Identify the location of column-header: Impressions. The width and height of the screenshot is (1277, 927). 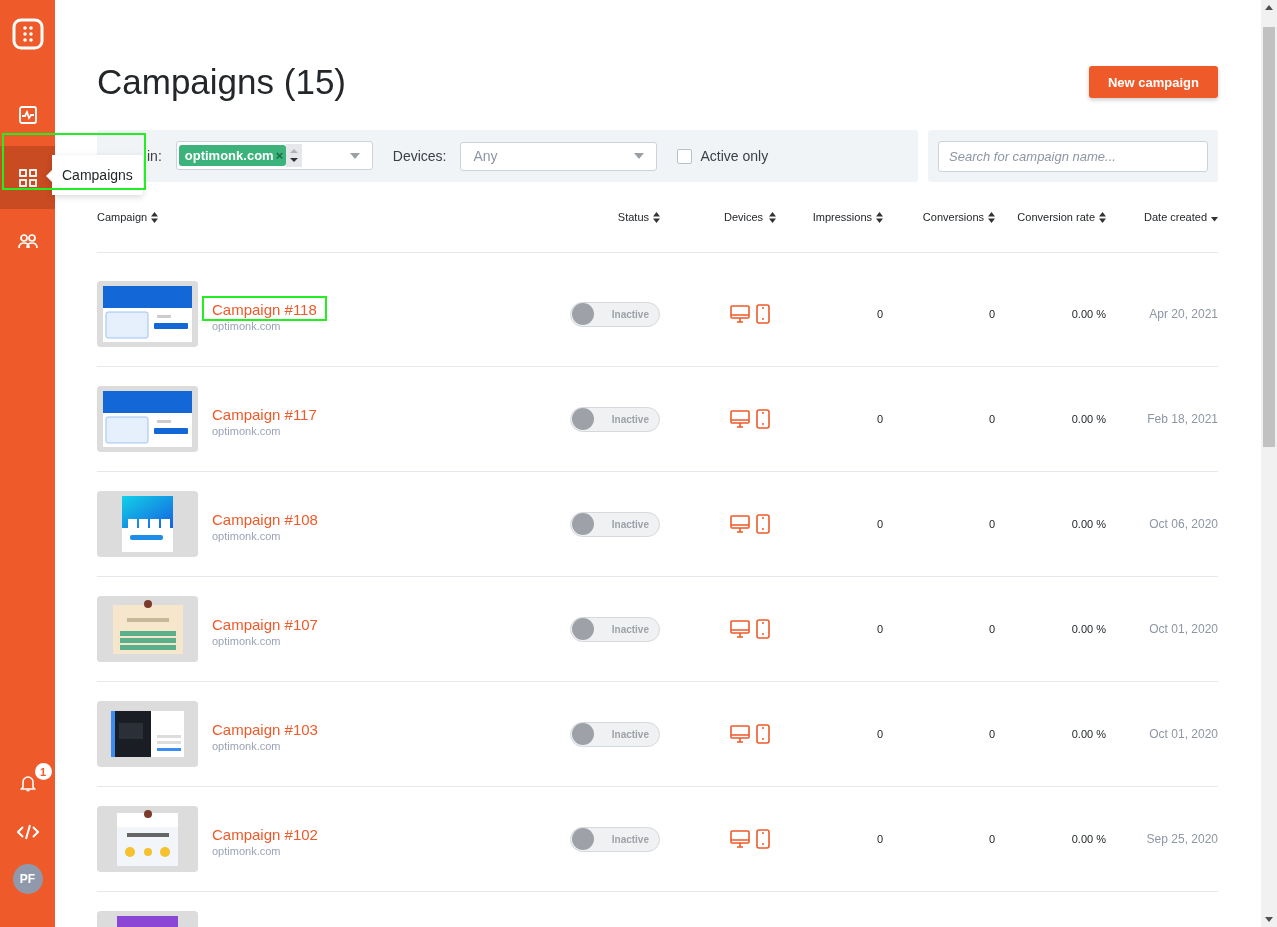
(841, 217).